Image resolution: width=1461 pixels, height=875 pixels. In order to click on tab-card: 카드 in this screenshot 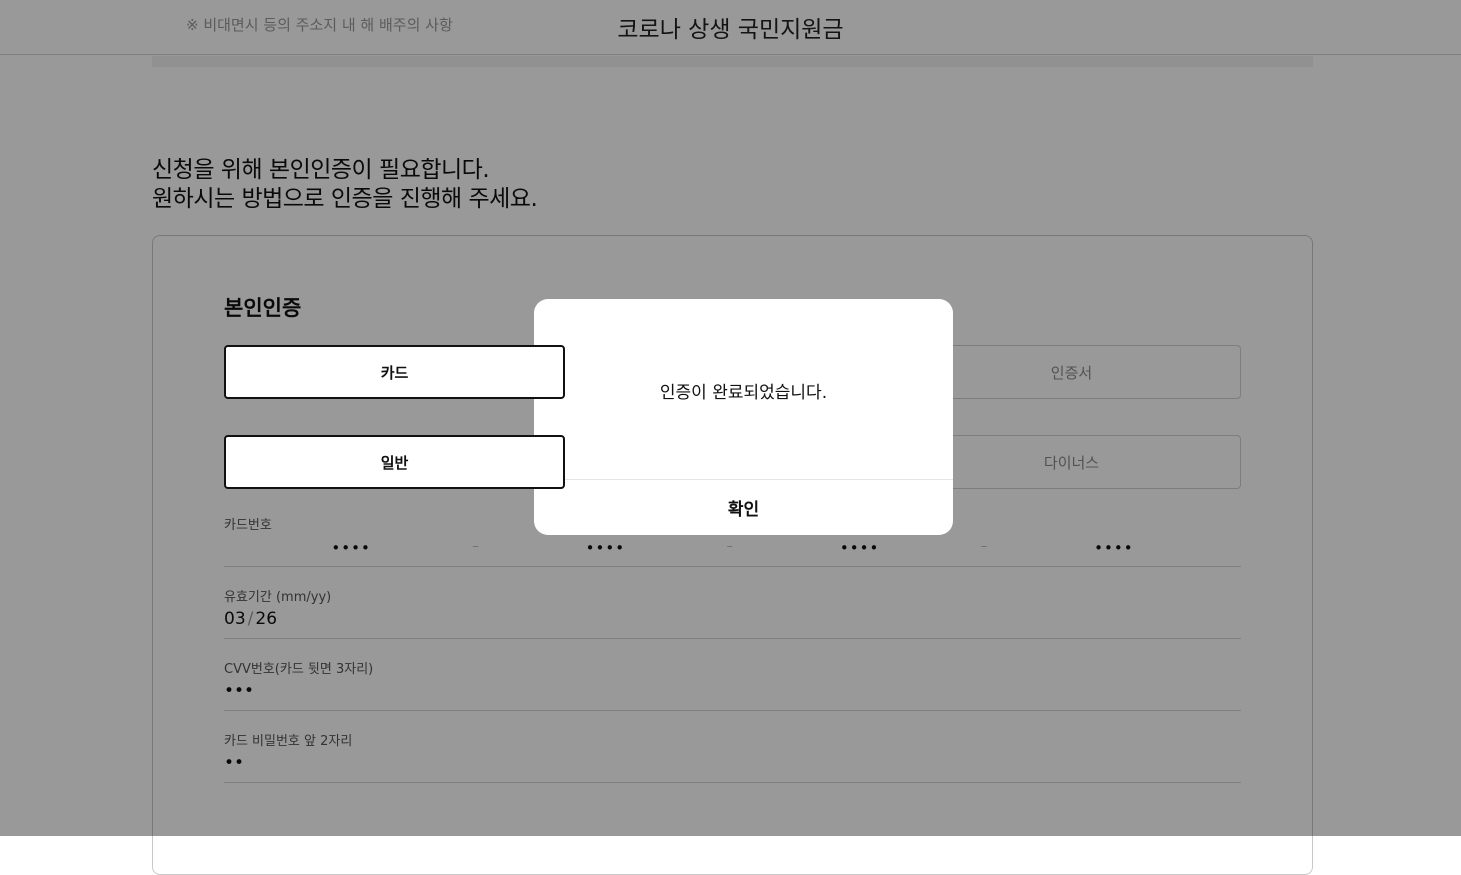, I will do `click(394, 372)`.